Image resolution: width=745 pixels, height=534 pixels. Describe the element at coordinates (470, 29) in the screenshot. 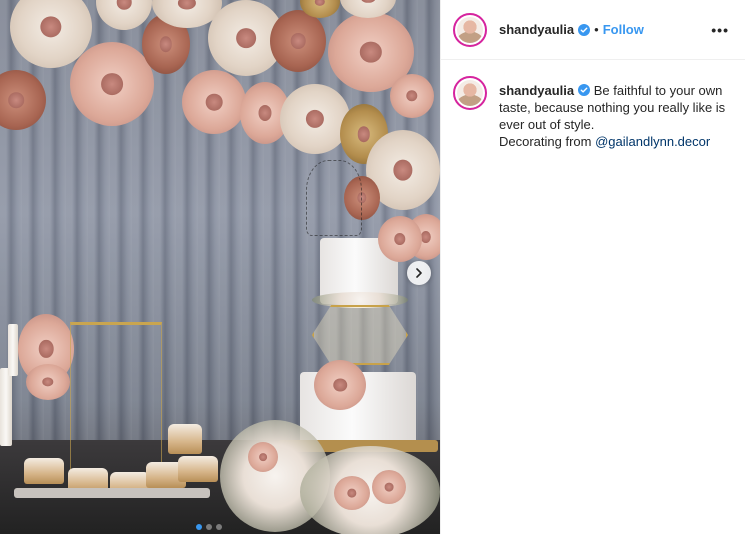

I see `avatar` at that location.